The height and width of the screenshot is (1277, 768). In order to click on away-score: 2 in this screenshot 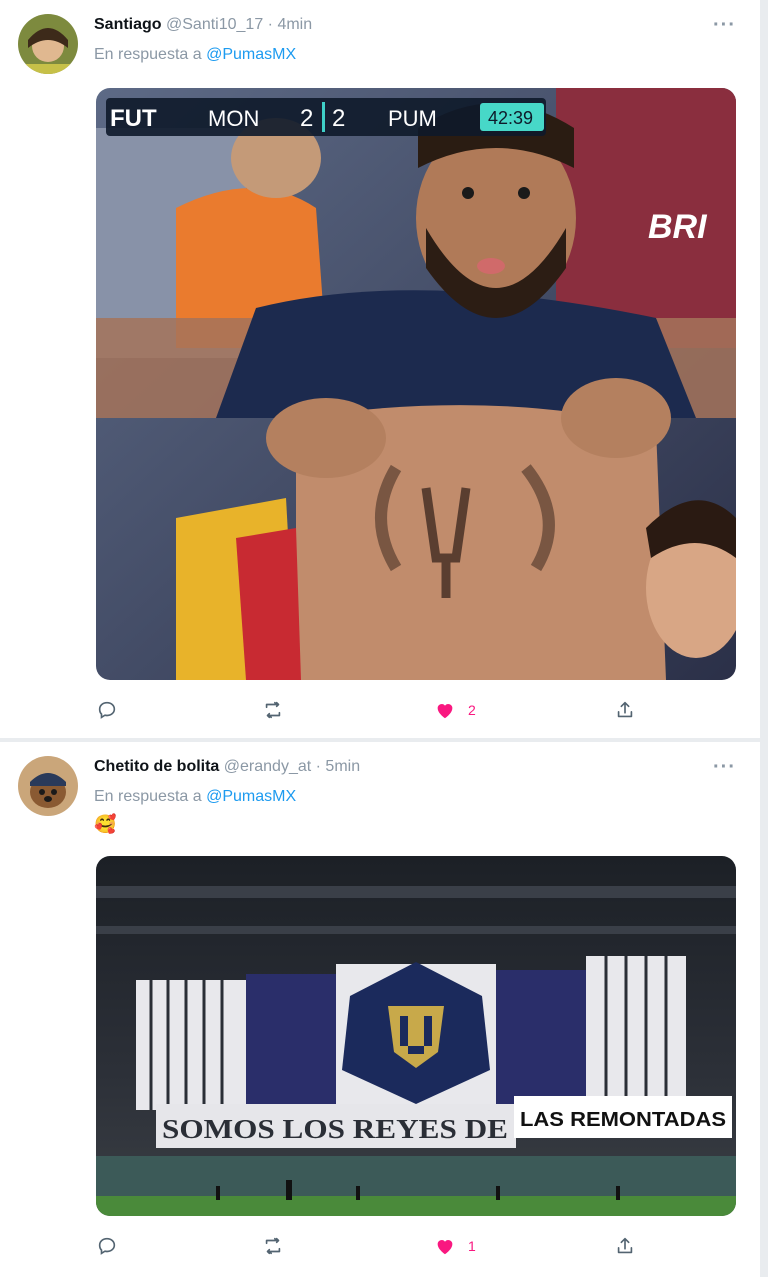, I will do `click(338, 118)`.